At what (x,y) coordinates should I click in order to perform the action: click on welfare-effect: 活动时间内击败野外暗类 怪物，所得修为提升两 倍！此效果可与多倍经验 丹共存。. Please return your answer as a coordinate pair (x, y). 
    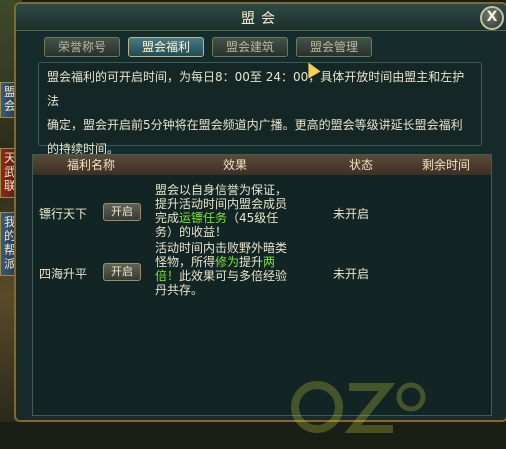
    Looking at the image, I should click on (234, 269).